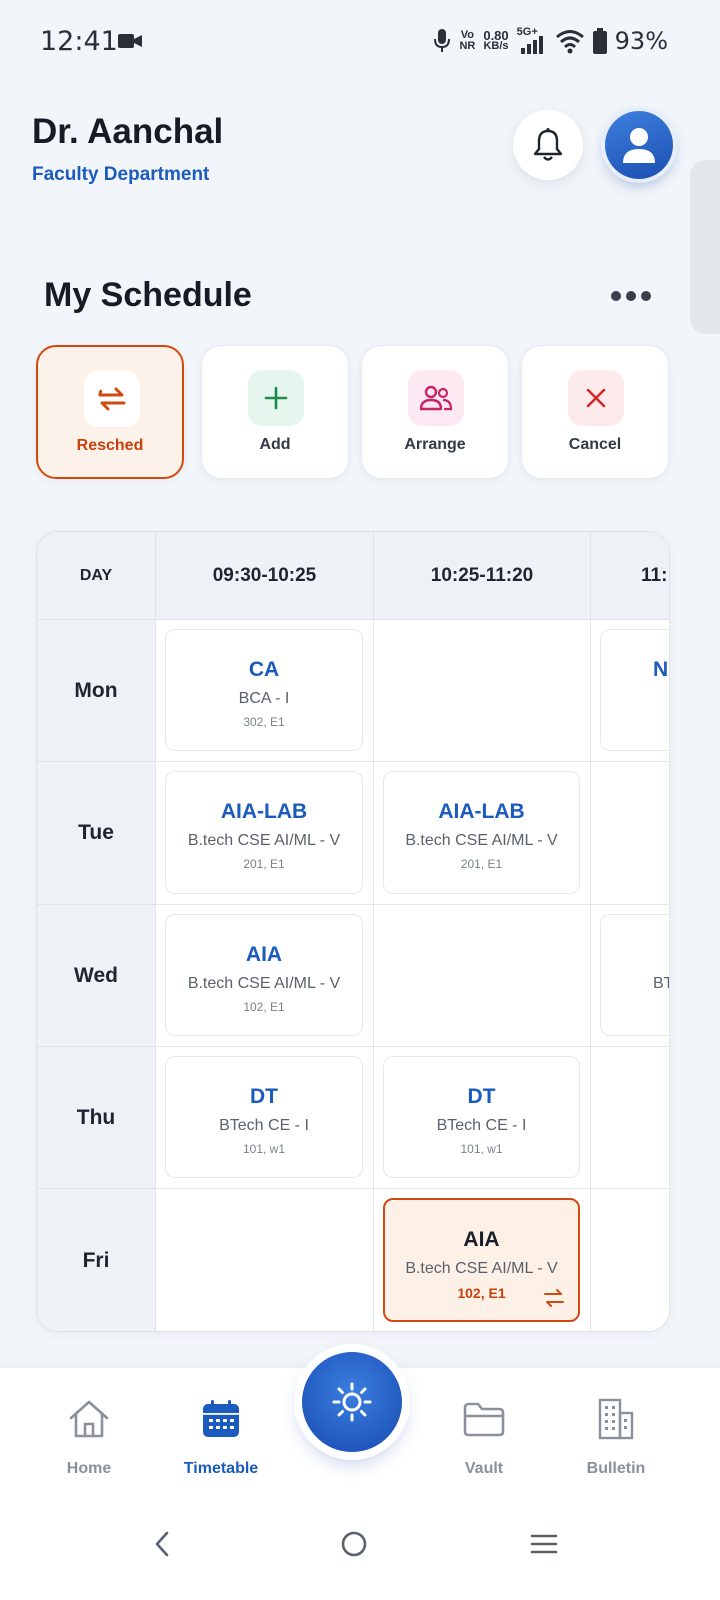 Image resolution: width=720 pixels, height=1600 pixels. What do you see at coordinates (634, 975) in the screenshot?
I see `class-card: BT` at bounding box center [634, 975].